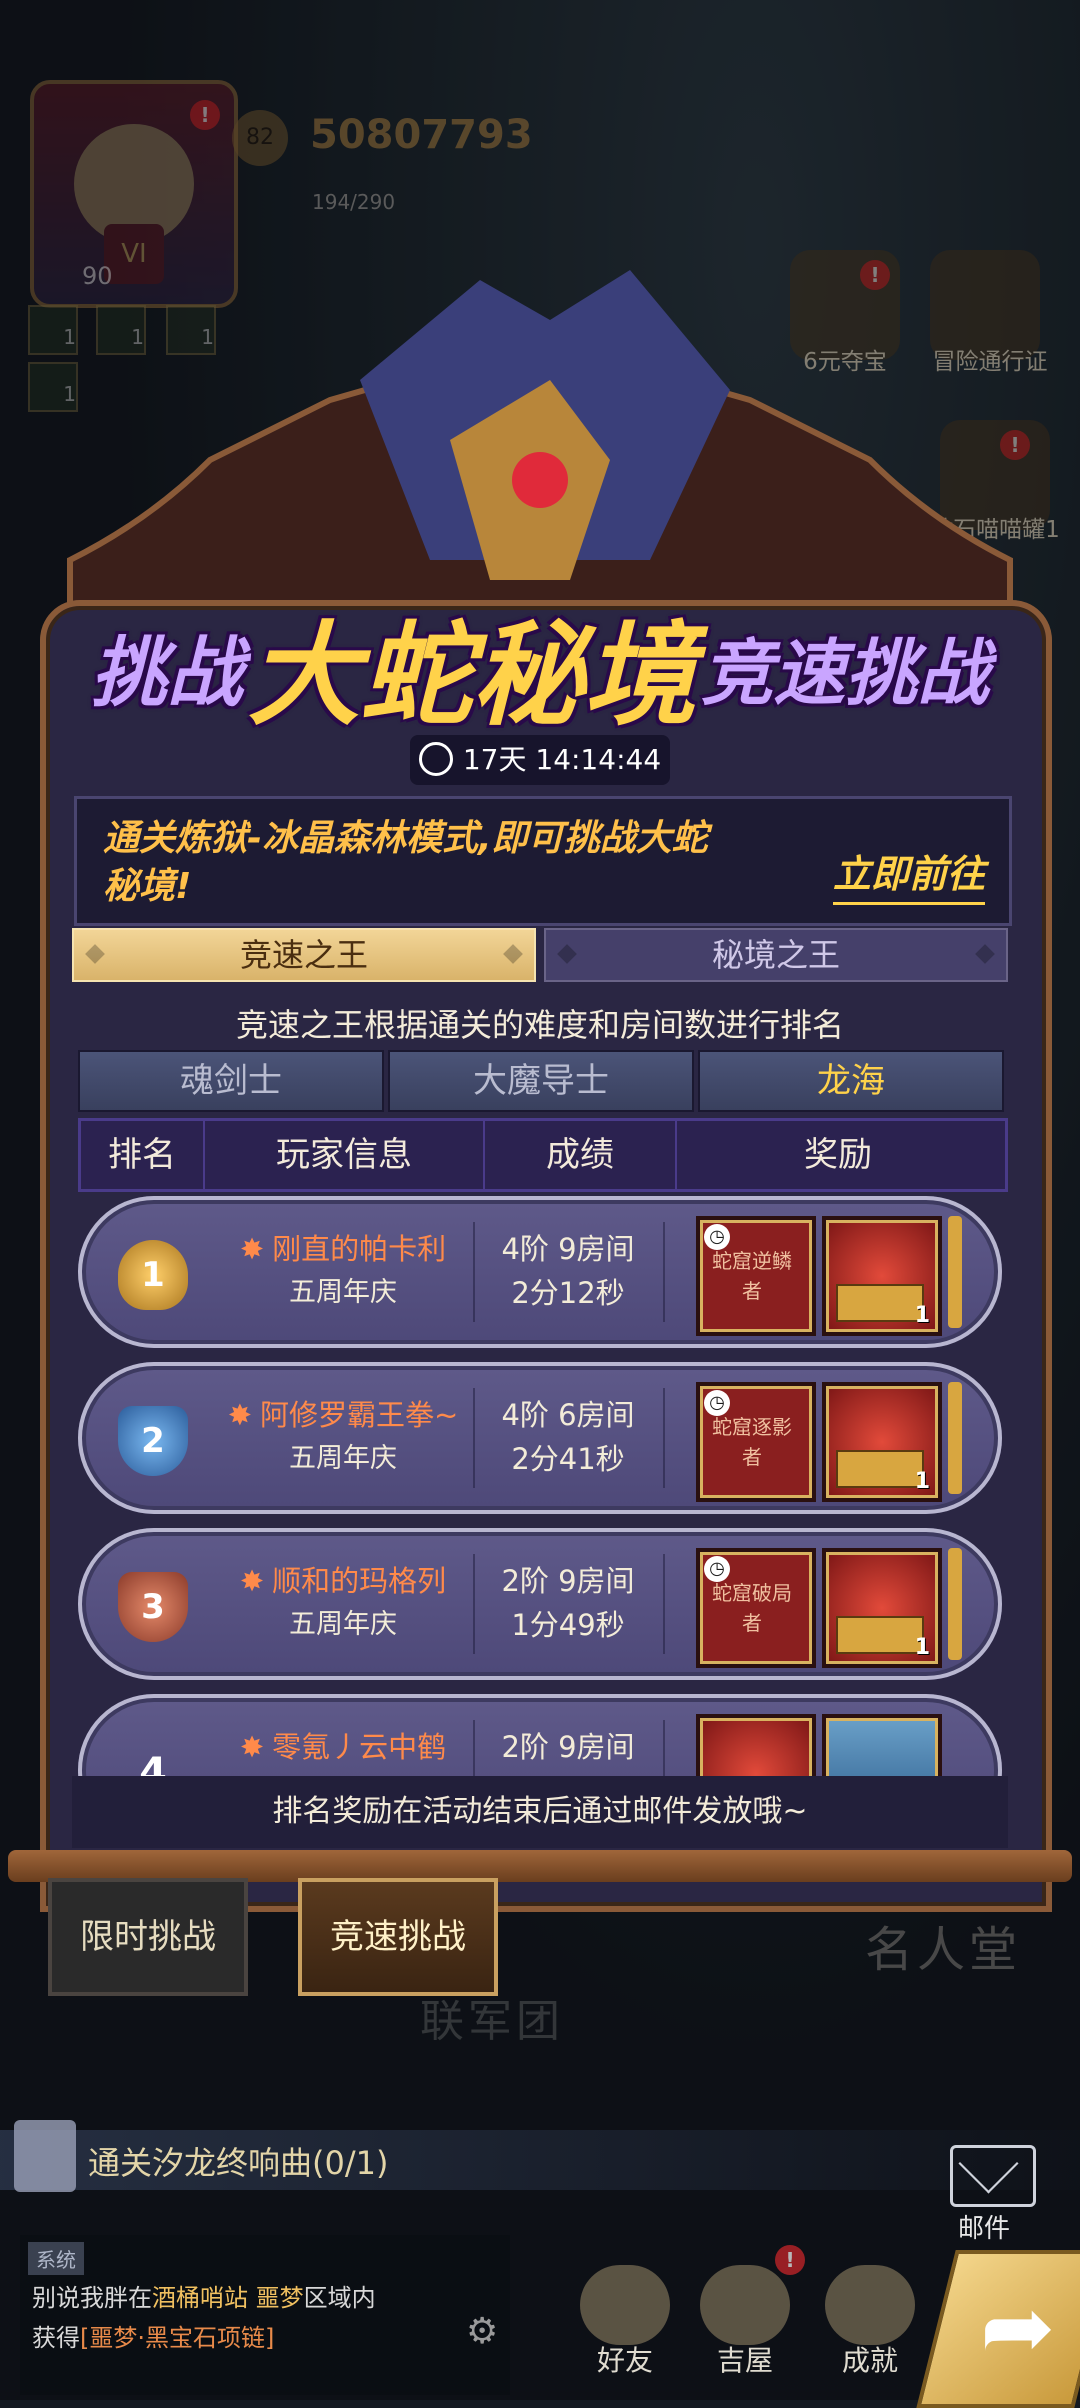 This screenshot has height=2408, width=1080. Describe the element at coordinates (539, 1025) in the screenshot. I see `ranking-description: 竞速之王根据通关的难度和房间数进行排名` at that location.